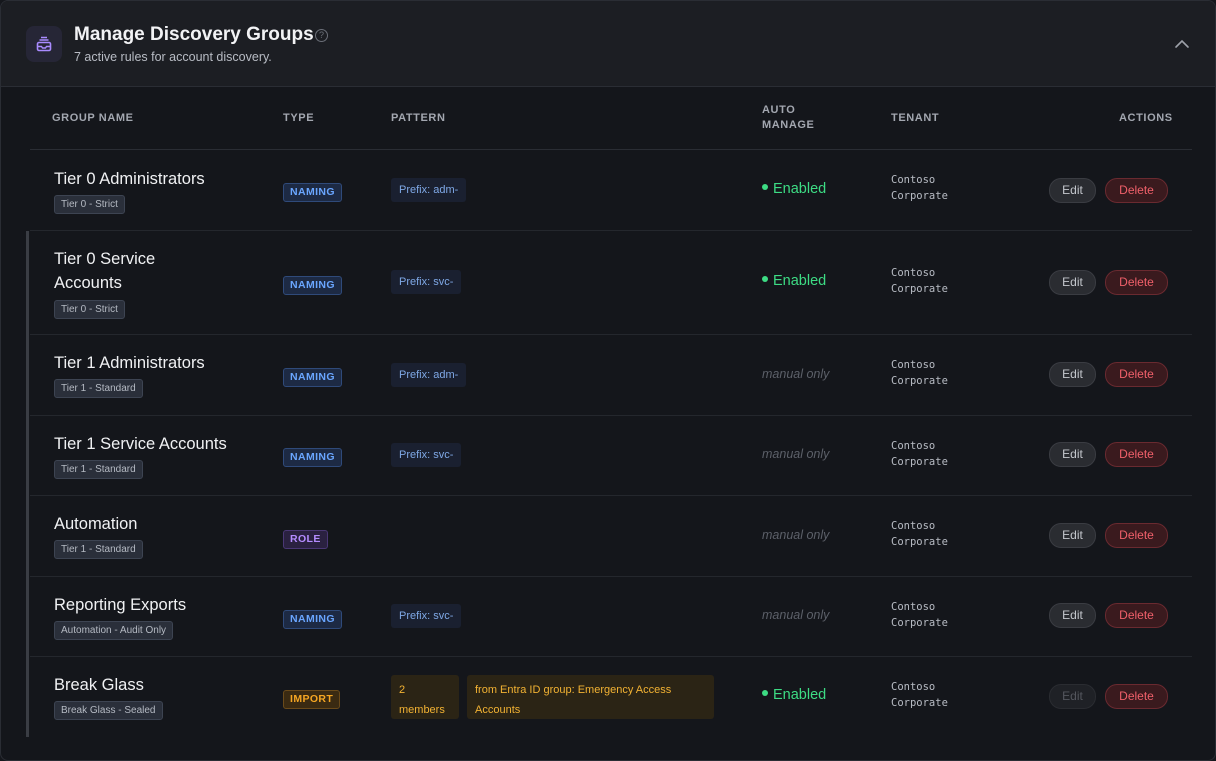 The image size is (1216, 761). I want to click on members-count-label: members, so click(422, 710).